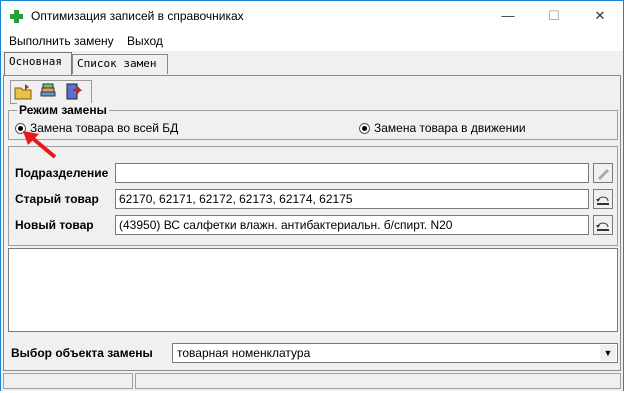  Describe the element at coordinates (120, 64) in the screenshot. I see `tab-replace-list: Список замен` at that location.